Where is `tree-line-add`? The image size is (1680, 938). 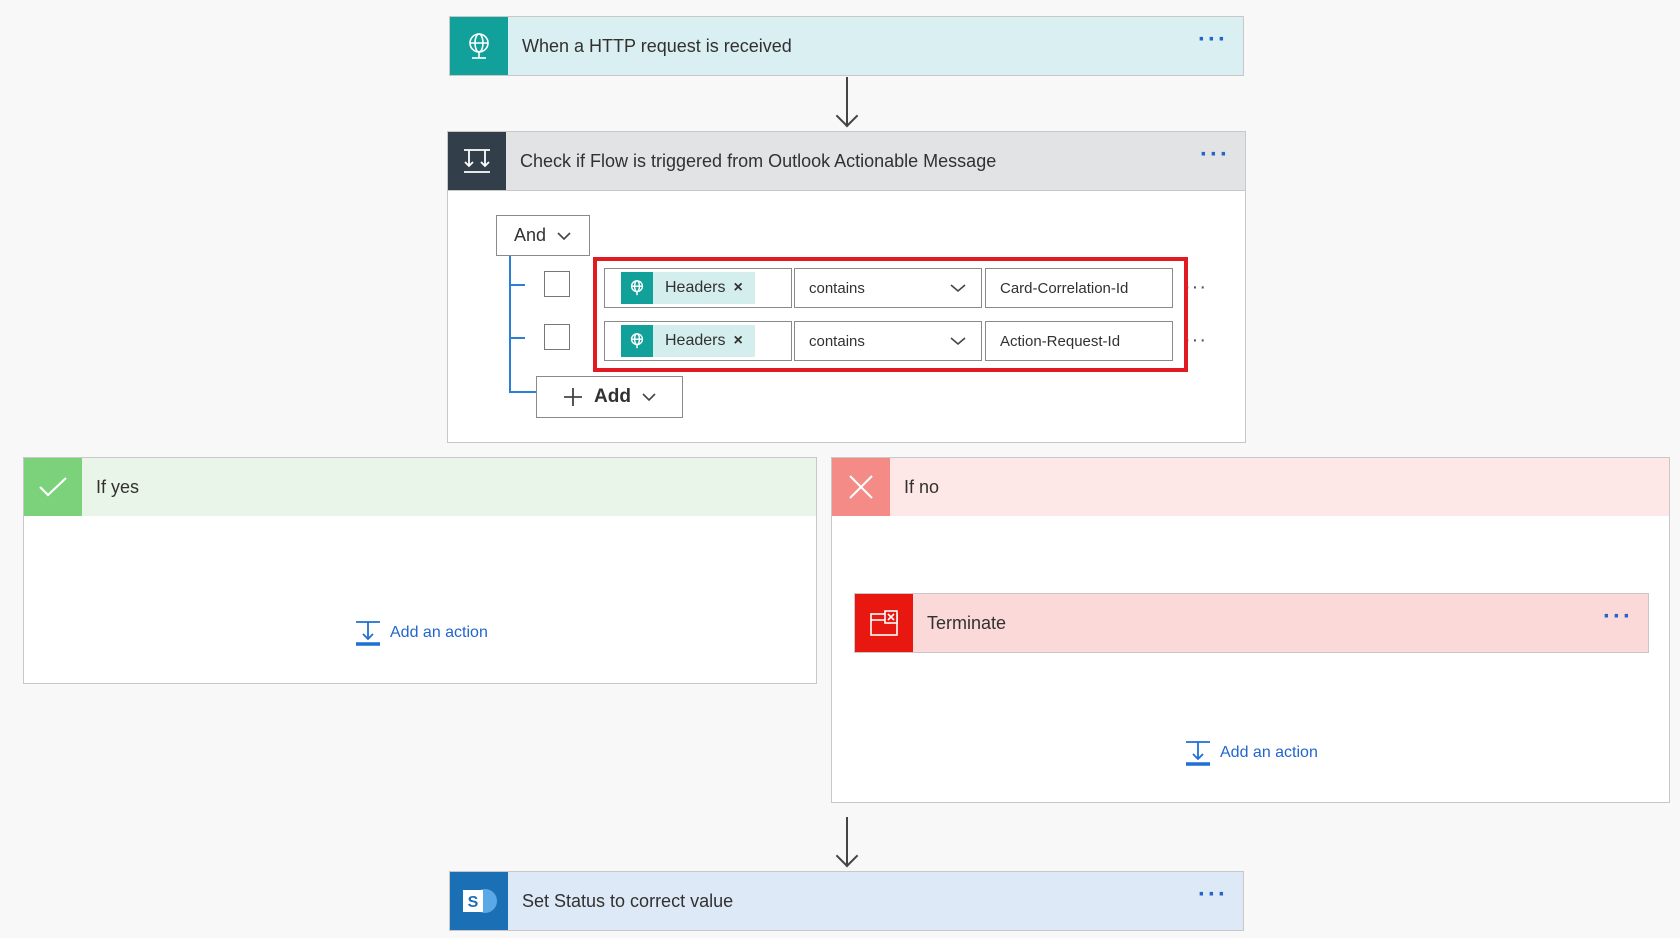
tree-line-add is located at coordinates (522, 392).